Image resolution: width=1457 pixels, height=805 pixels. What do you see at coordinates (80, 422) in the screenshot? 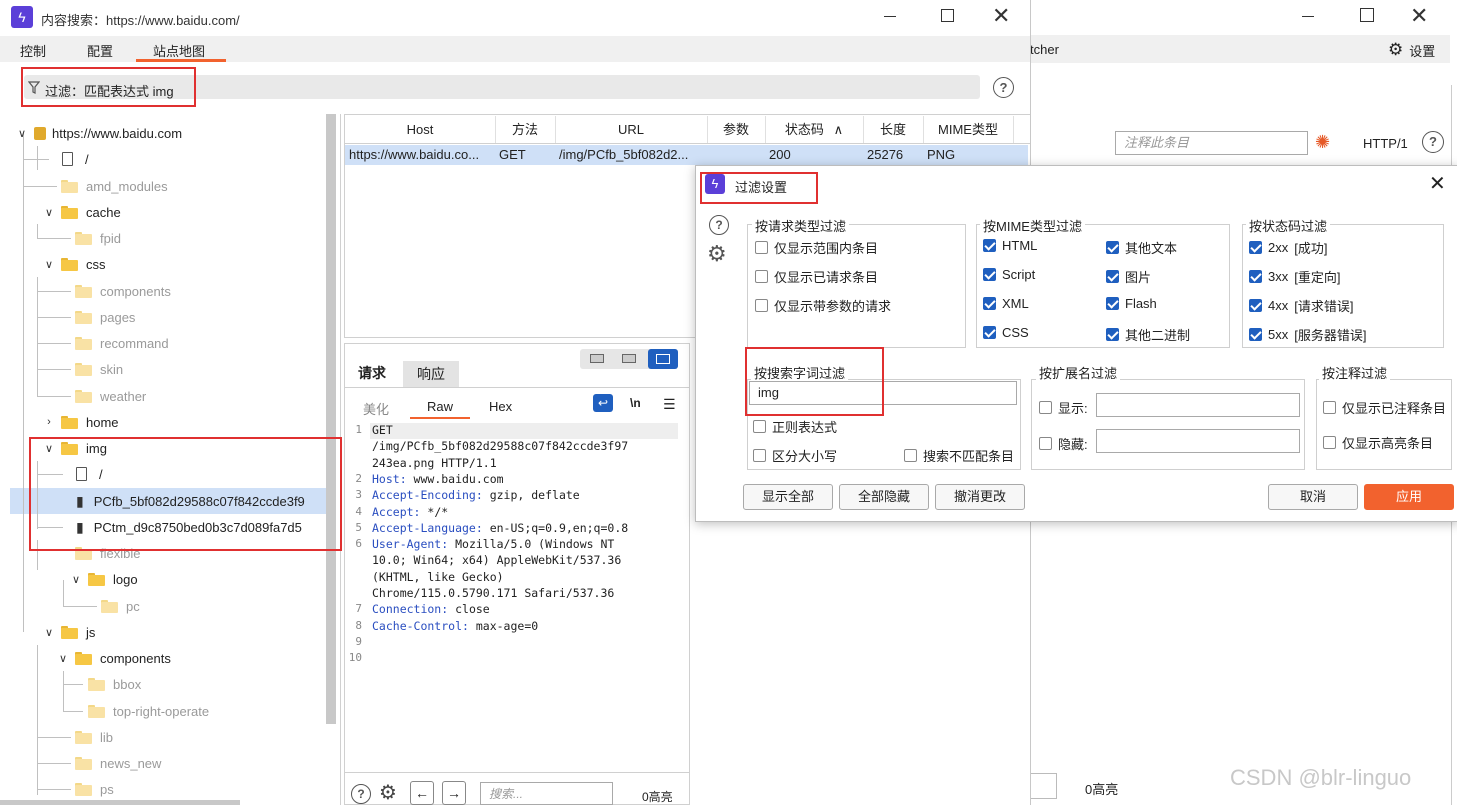
I see `tree-item-home: › home` at bounding box center [80, 422].